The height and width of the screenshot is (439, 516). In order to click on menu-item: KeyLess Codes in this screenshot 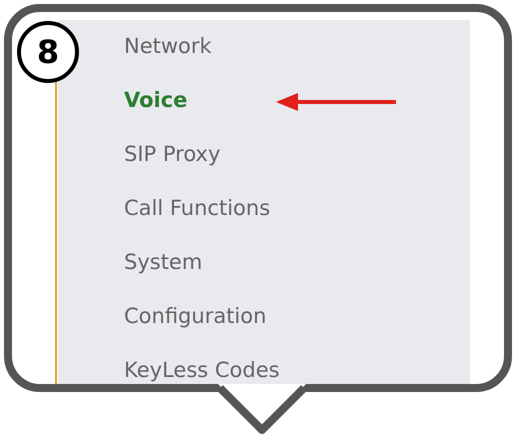, I will do `click(202, 370)`.